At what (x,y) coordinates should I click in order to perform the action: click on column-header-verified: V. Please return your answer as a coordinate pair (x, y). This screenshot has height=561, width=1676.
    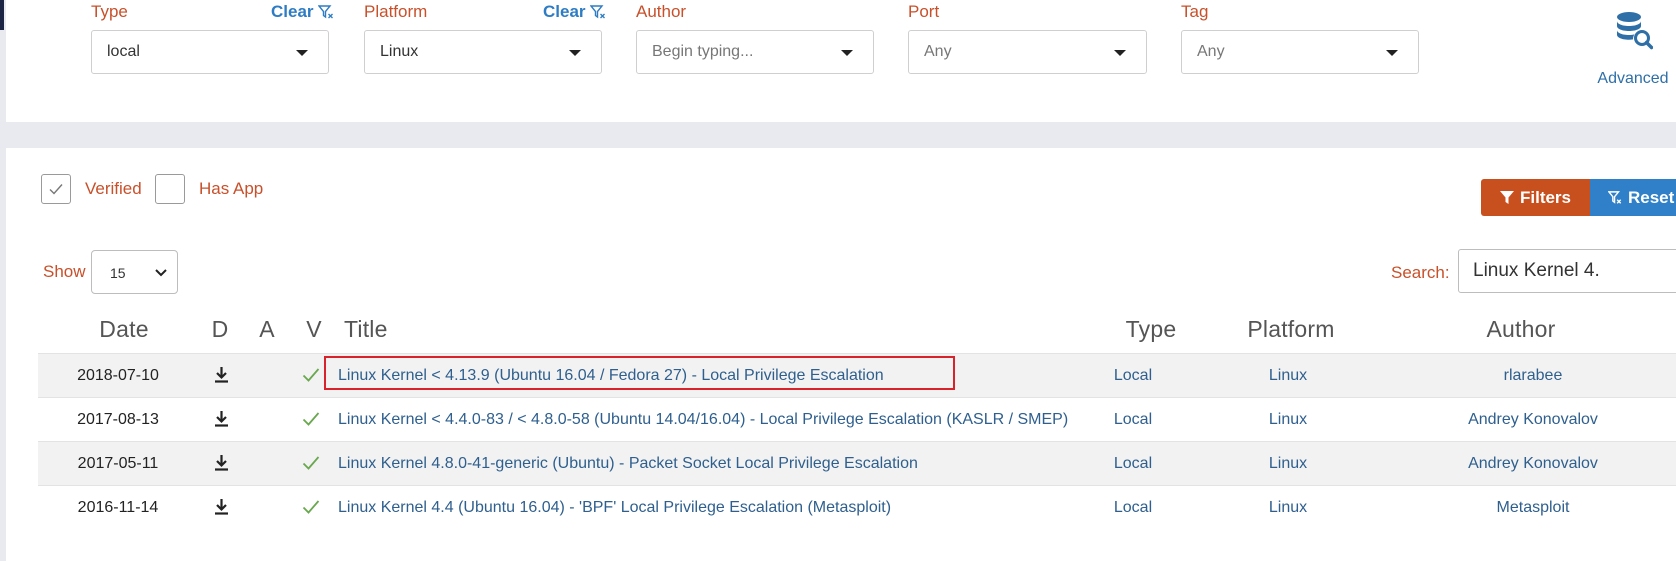
    Looking at the image, I should click on (314, 329).